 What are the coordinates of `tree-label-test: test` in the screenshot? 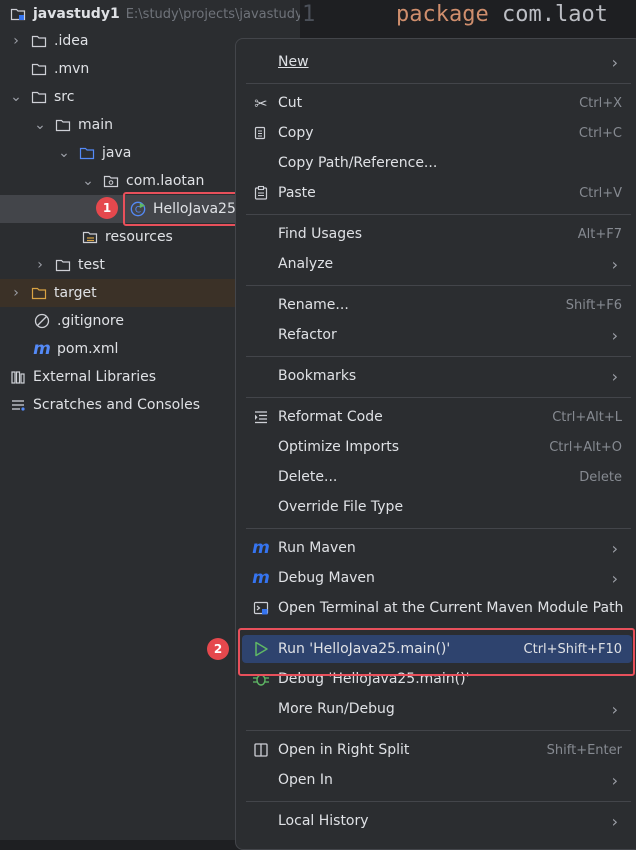 It's located at (91, 265).